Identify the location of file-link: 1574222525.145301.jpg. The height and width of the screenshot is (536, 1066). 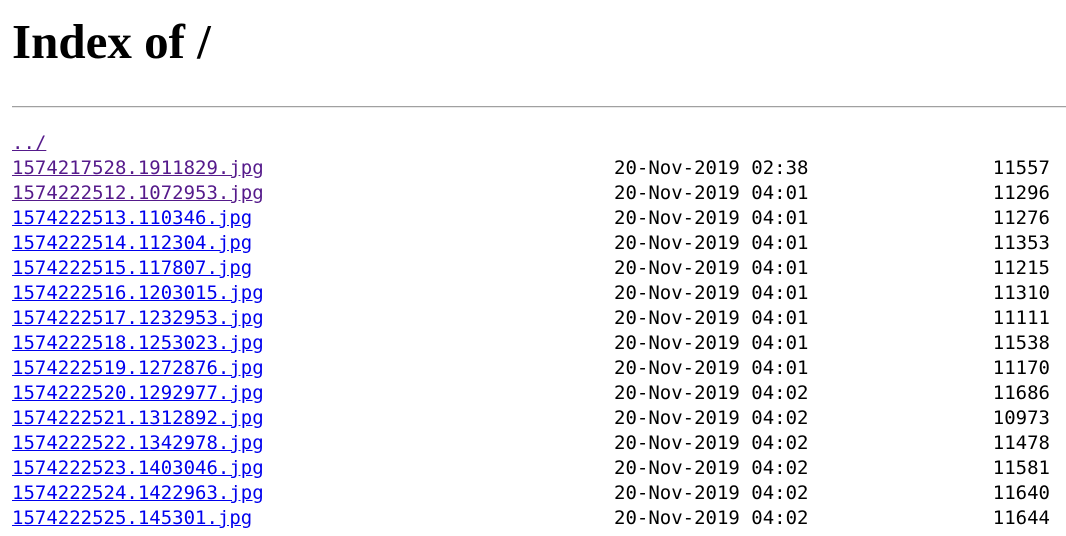
(132, 518).